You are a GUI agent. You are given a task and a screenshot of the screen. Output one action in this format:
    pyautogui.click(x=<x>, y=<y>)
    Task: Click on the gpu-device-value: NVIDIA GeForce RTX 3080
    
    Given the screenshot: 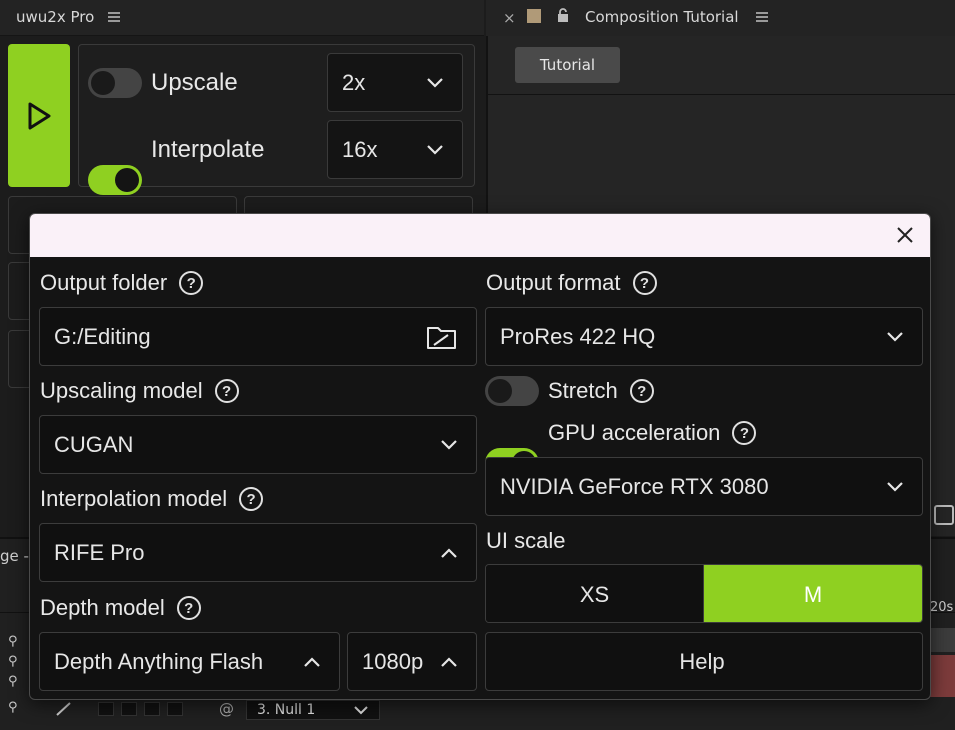 What is the action you would take?
    pyautogui.click(x=634, y=486)
    